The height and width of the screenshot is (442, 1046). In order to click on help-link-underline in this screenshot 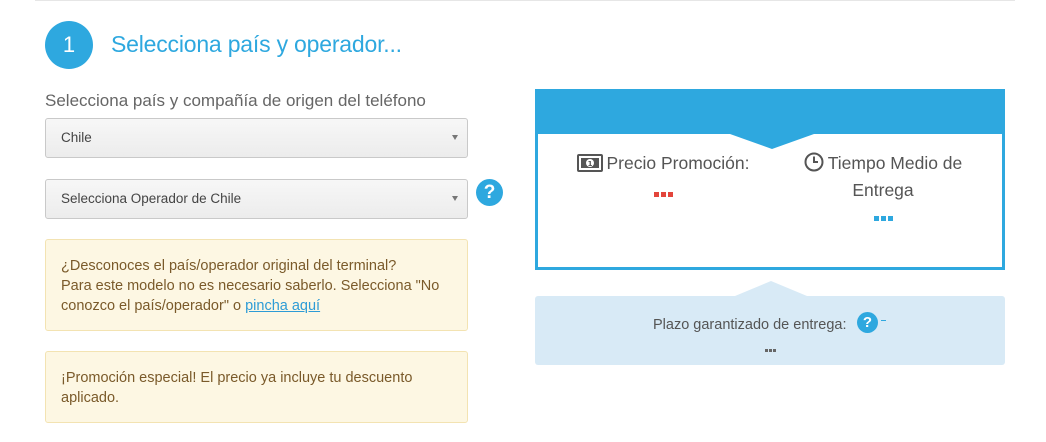, I will do `click(883, 320)`.